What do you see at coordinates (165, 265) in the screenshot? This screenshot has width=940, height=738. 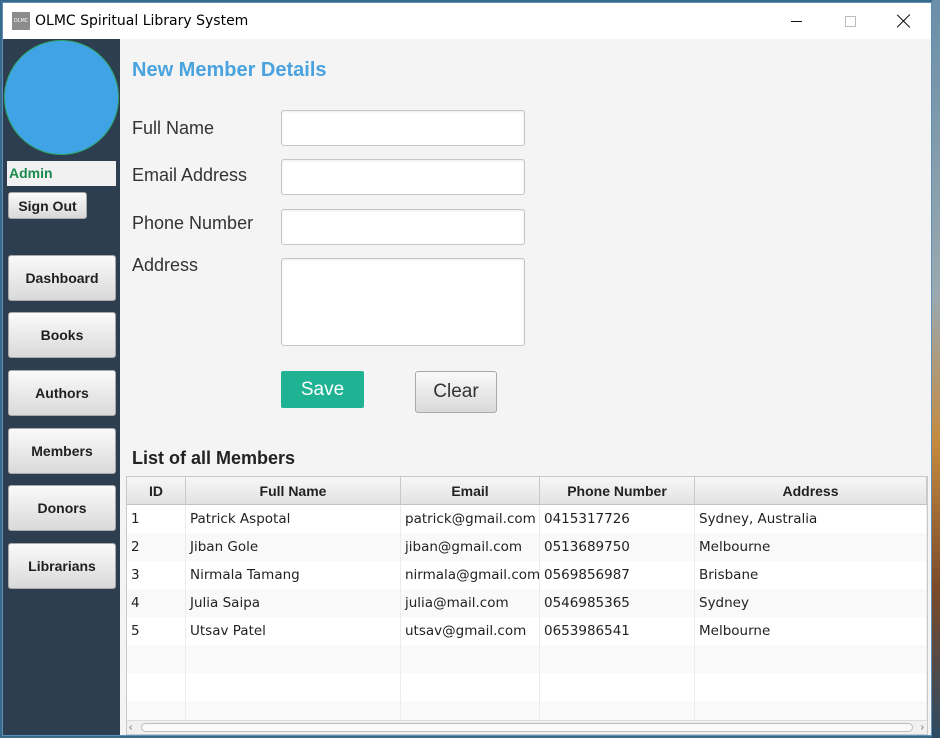 I see `address-label: Address` at bounding box center [165, 265].